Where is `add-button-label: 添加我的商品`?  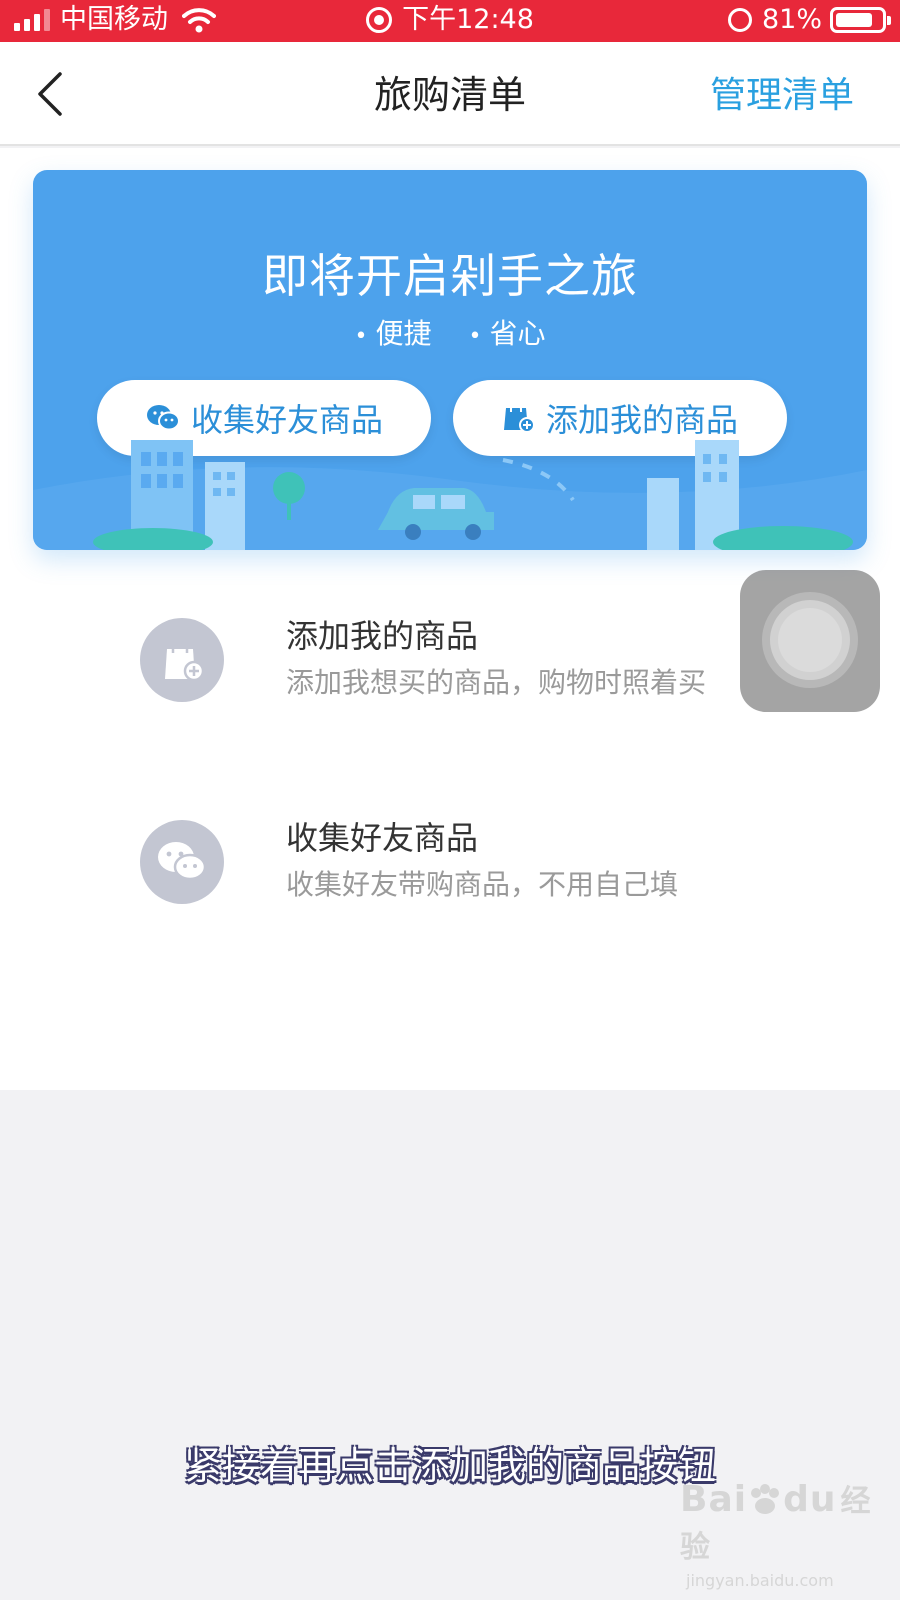 add-button-label: 添加我的商品 is located at coordinates (641, 420).